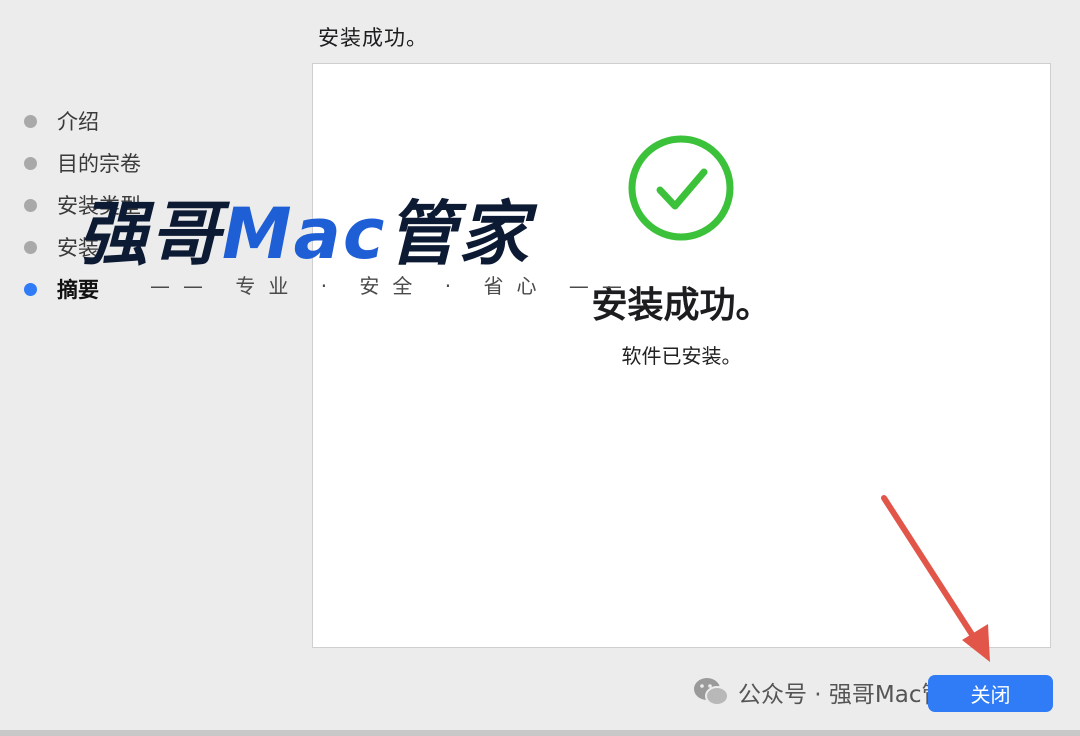 The height and width of the screenshot is (736, 1080). Describe the element at coordinates (78, 122) in the screenshot. I see `step-label: 介绍` at that location.